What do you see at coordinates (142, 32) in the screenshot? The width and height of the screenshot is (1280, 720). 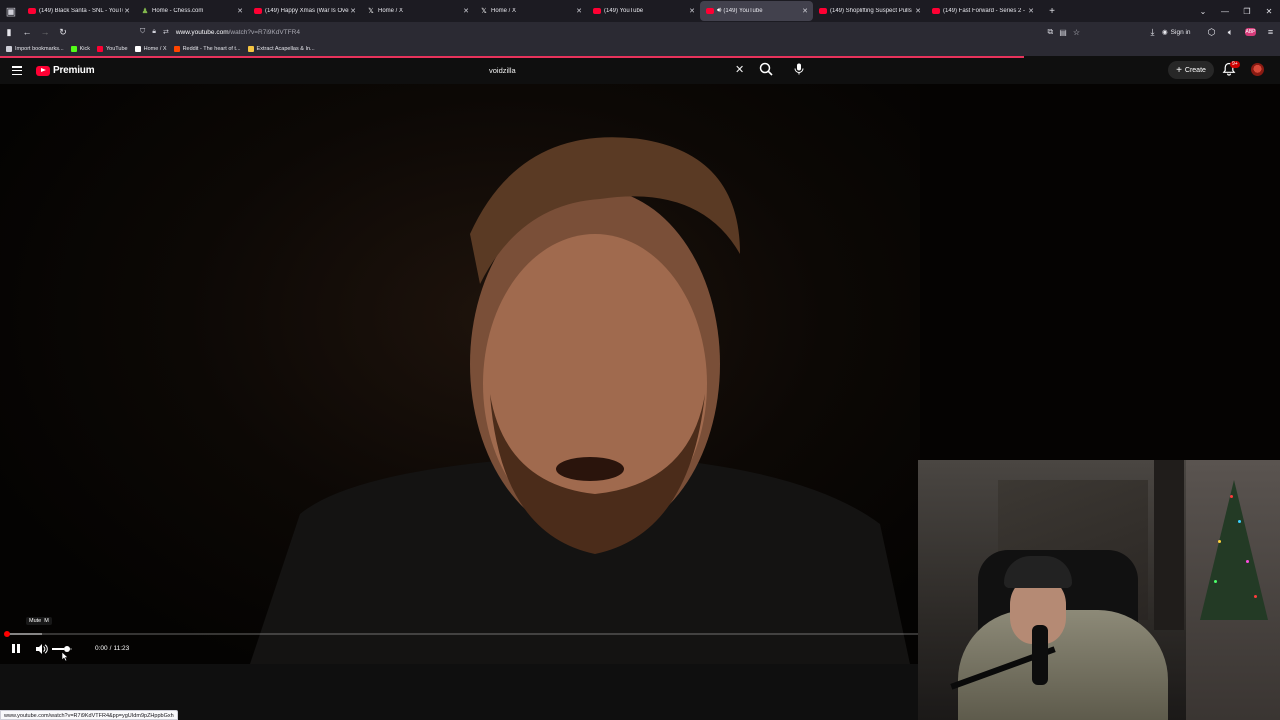 I see `shield-icon: ⛉` at bounding box center [142, 32].